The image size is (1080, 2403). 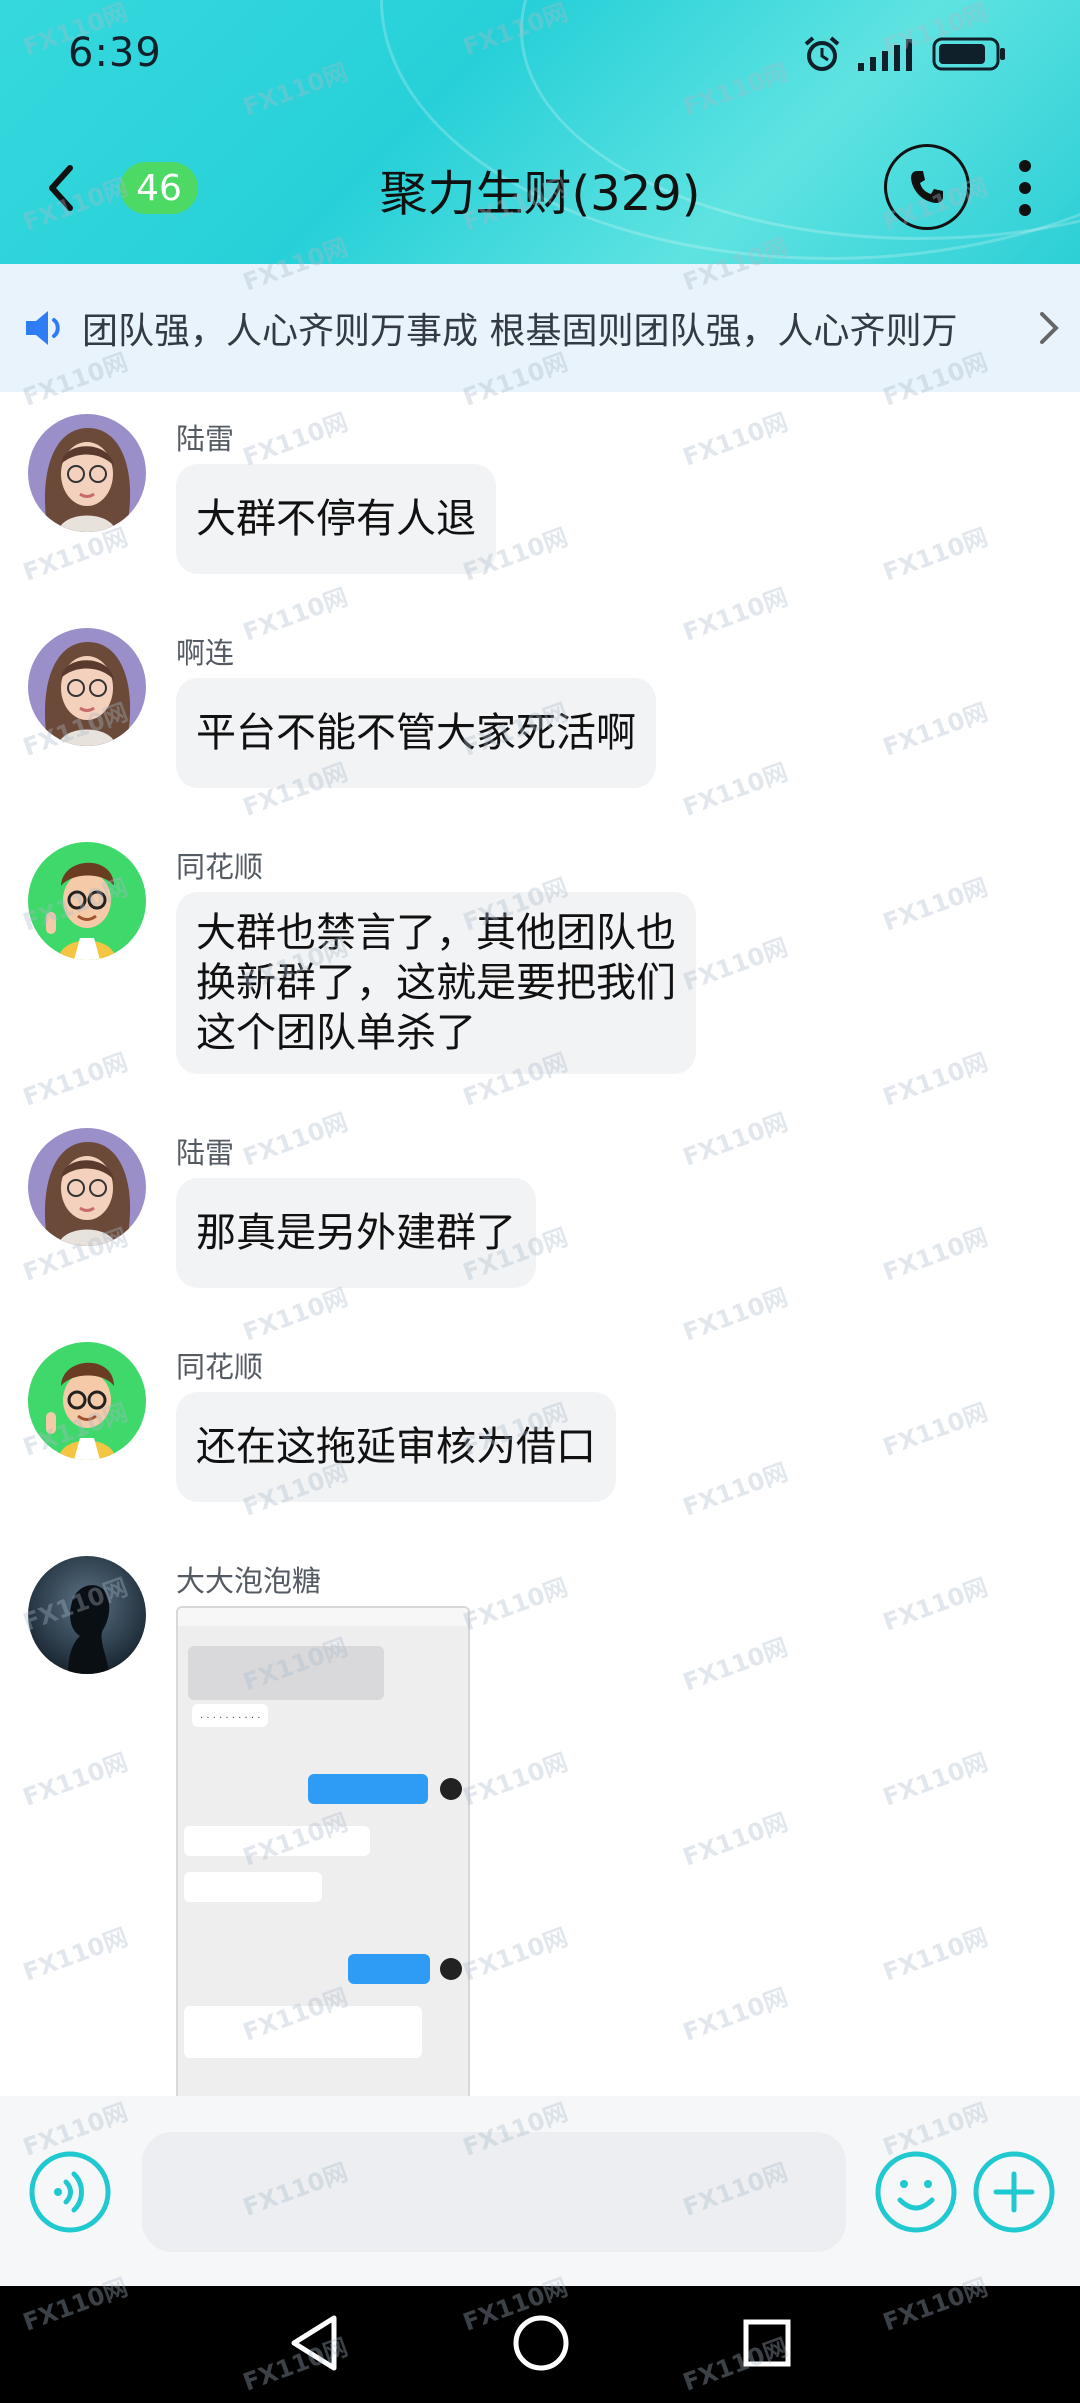 What do you see at coordinates (205, 653) in the screenshot?
I see `sender-name: 啊连` at bounding box center [205, 653].